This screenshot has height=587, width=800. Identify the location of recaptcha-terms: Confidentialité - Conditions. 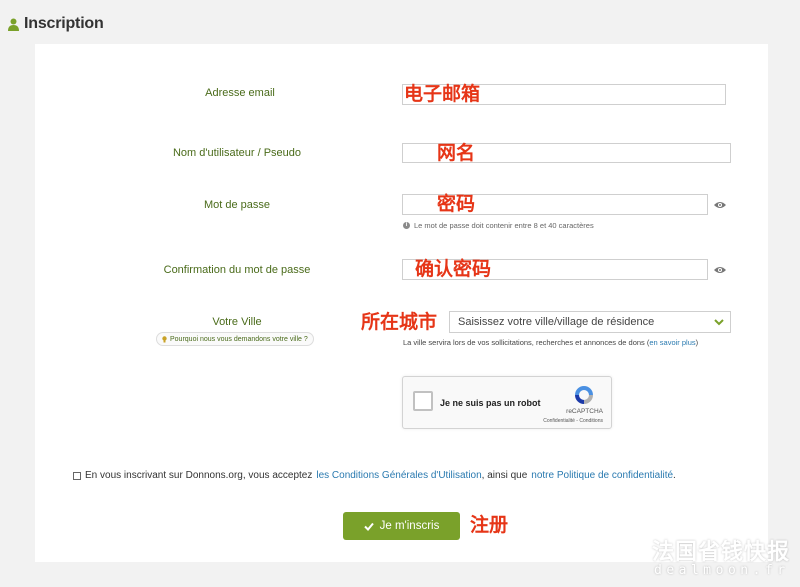
(573, 421).